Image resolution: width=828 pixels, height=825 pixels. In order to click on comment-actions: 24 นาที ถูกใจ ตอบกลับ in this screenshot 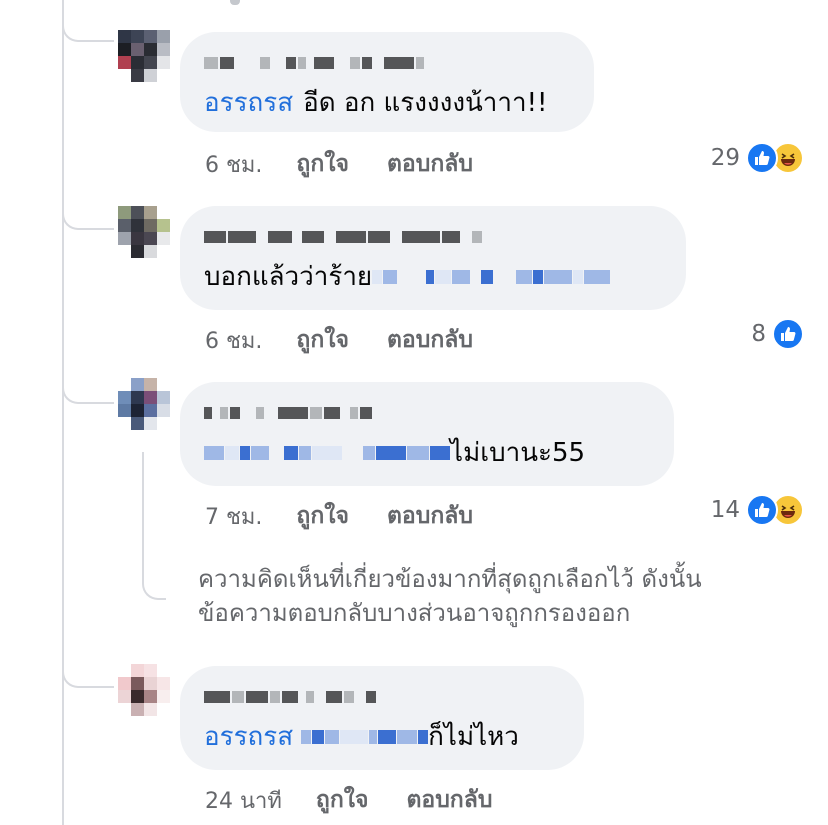, I will do `click(348, 800)`.